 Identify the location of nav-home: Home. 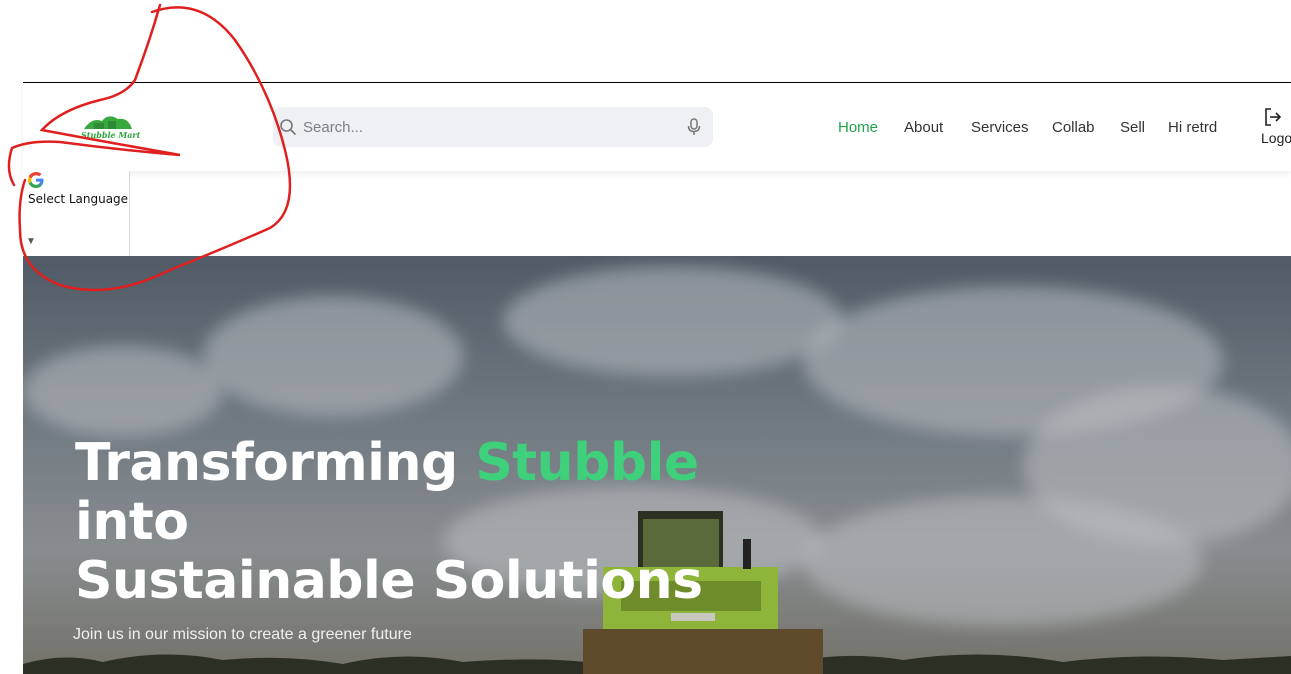
(858, 127).